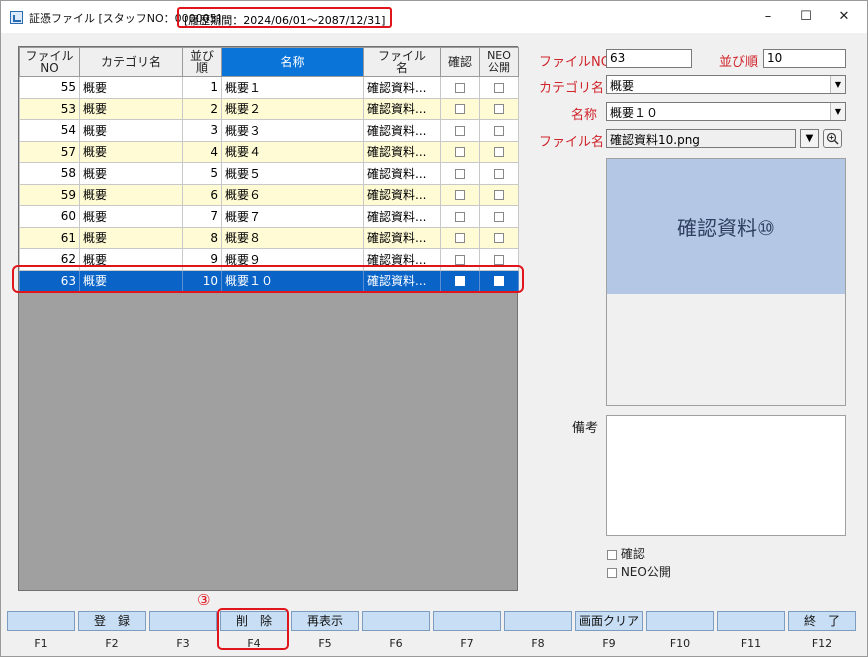  Describe the element at coordinates (585, 428) in the screenshot. I see `memo-label: 備考` at that location.